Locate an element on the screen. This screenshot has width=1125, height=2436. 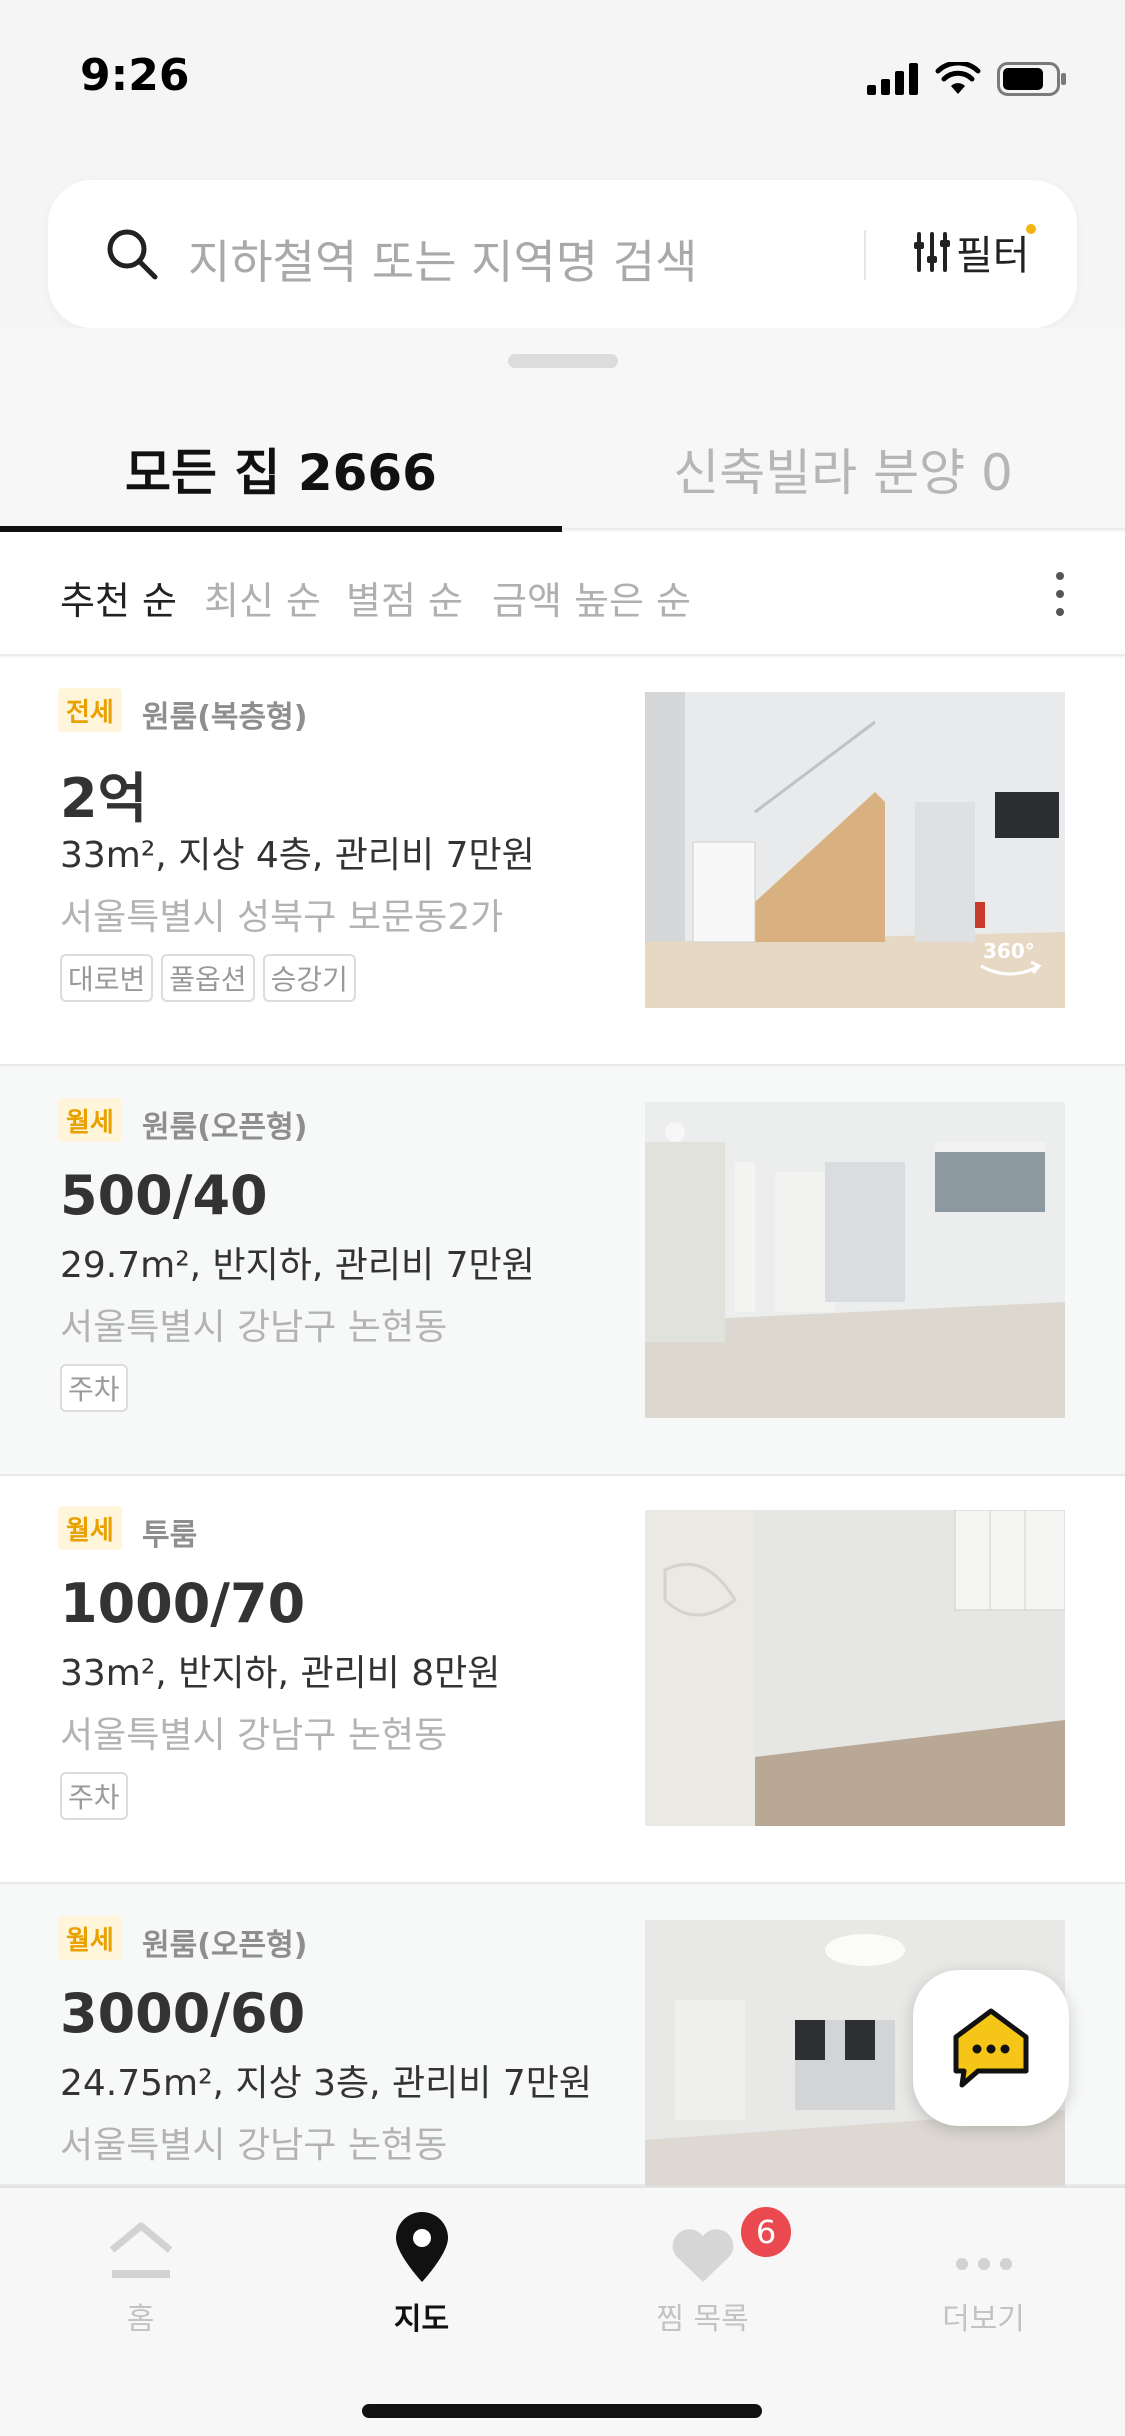
listing-tabs: 모든 집 2666 신축빌라 분양 0 is located at coordinates (562, 470).